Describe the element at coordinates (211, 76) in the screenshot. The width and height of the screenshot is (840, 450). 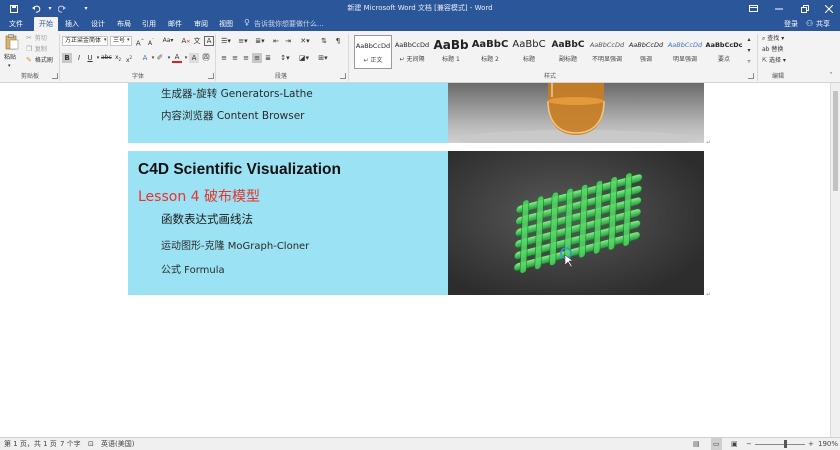
I see `font-launcher-icon` at that location.